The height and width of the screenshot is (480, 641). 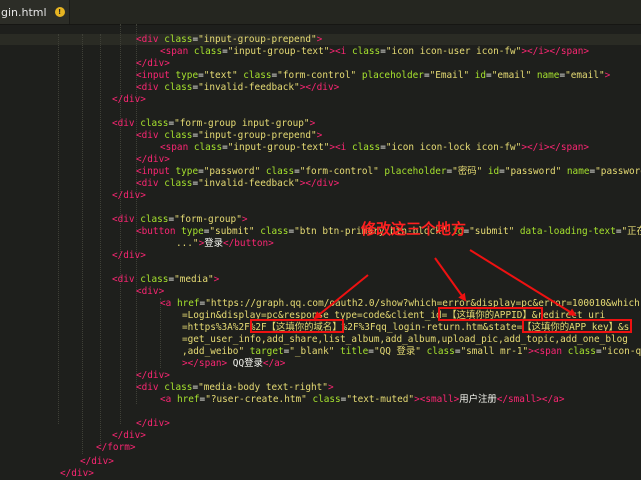 I want to click on annotation-arrows, so click(x=445, y=284).